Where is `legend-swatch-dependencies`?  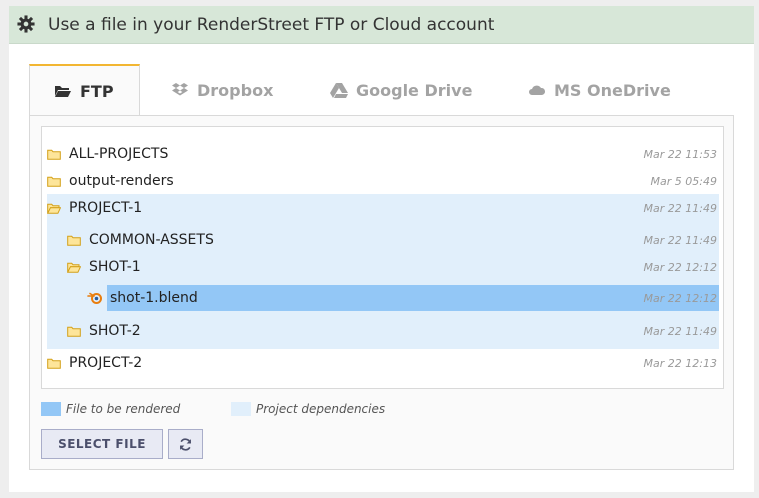 legend-swatch-dependencies is located at coordinates (241, 409).